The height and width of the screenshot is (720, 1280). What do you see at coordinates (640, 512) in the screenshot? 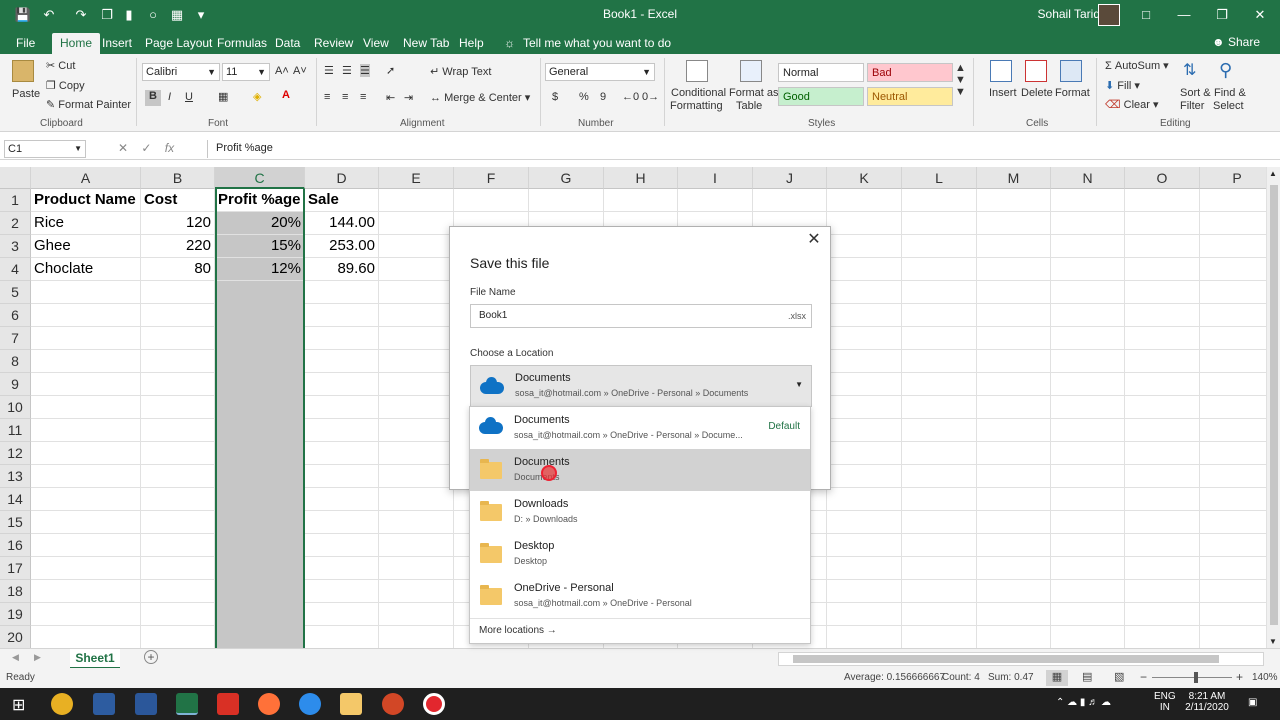
I see `location-option: Downloads D: » Downloads` at bounding box center [640, 512].